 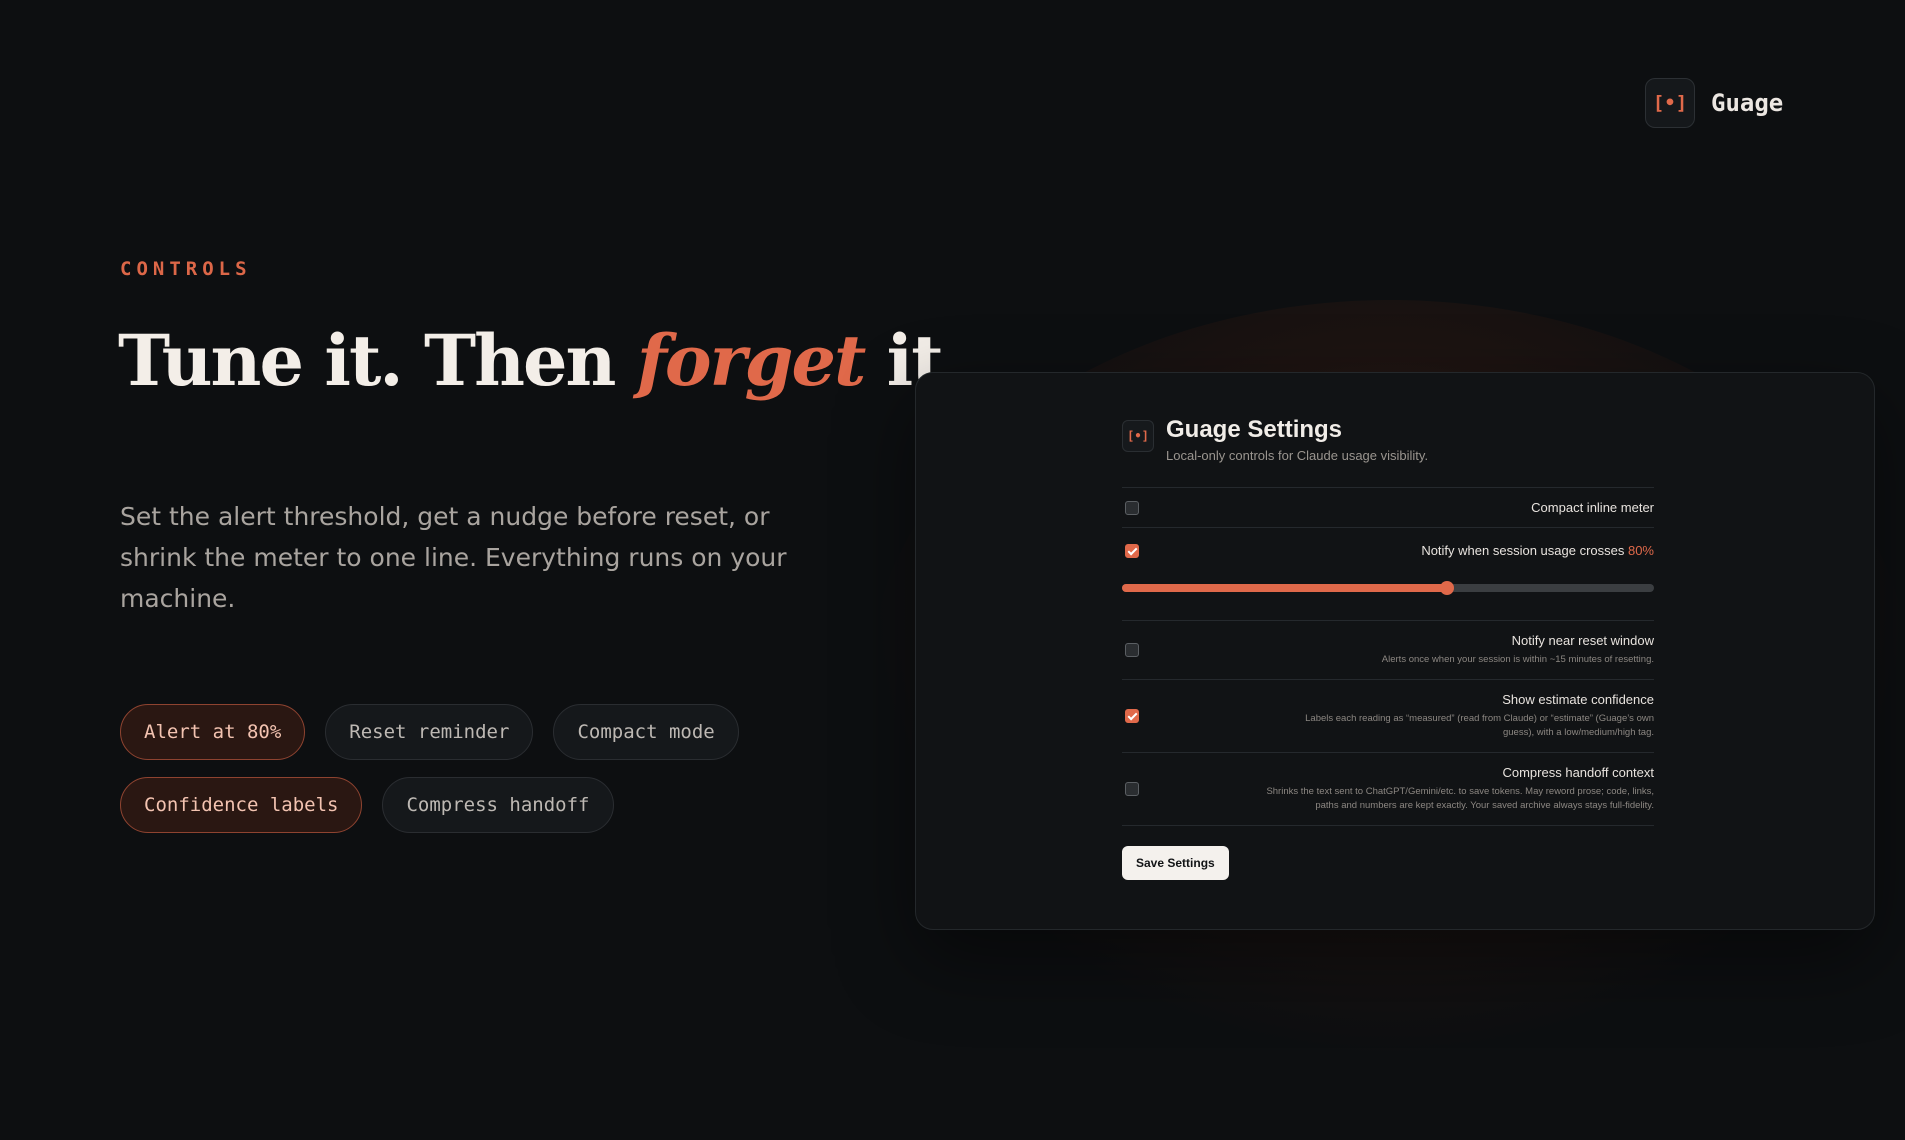 I want to click on confidence-label: Show estimate confidence, so click(x=1578, y=699).